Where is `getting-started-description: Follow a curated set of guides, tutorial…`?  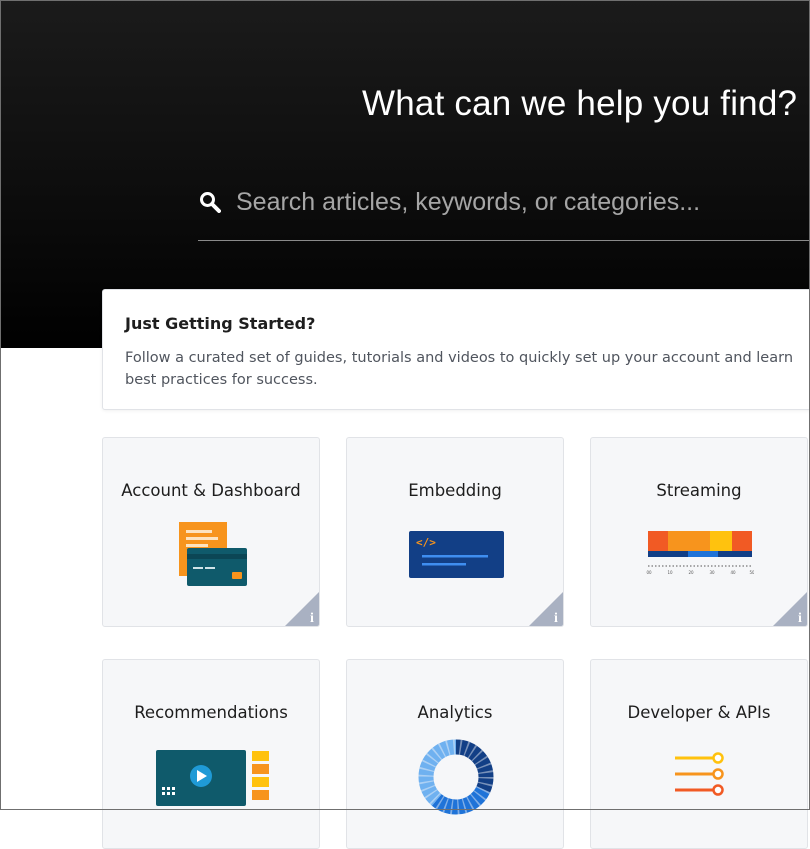
getting-started-description: Follow a curated set of guides, tutorial… is located at coordinates (459, 369).